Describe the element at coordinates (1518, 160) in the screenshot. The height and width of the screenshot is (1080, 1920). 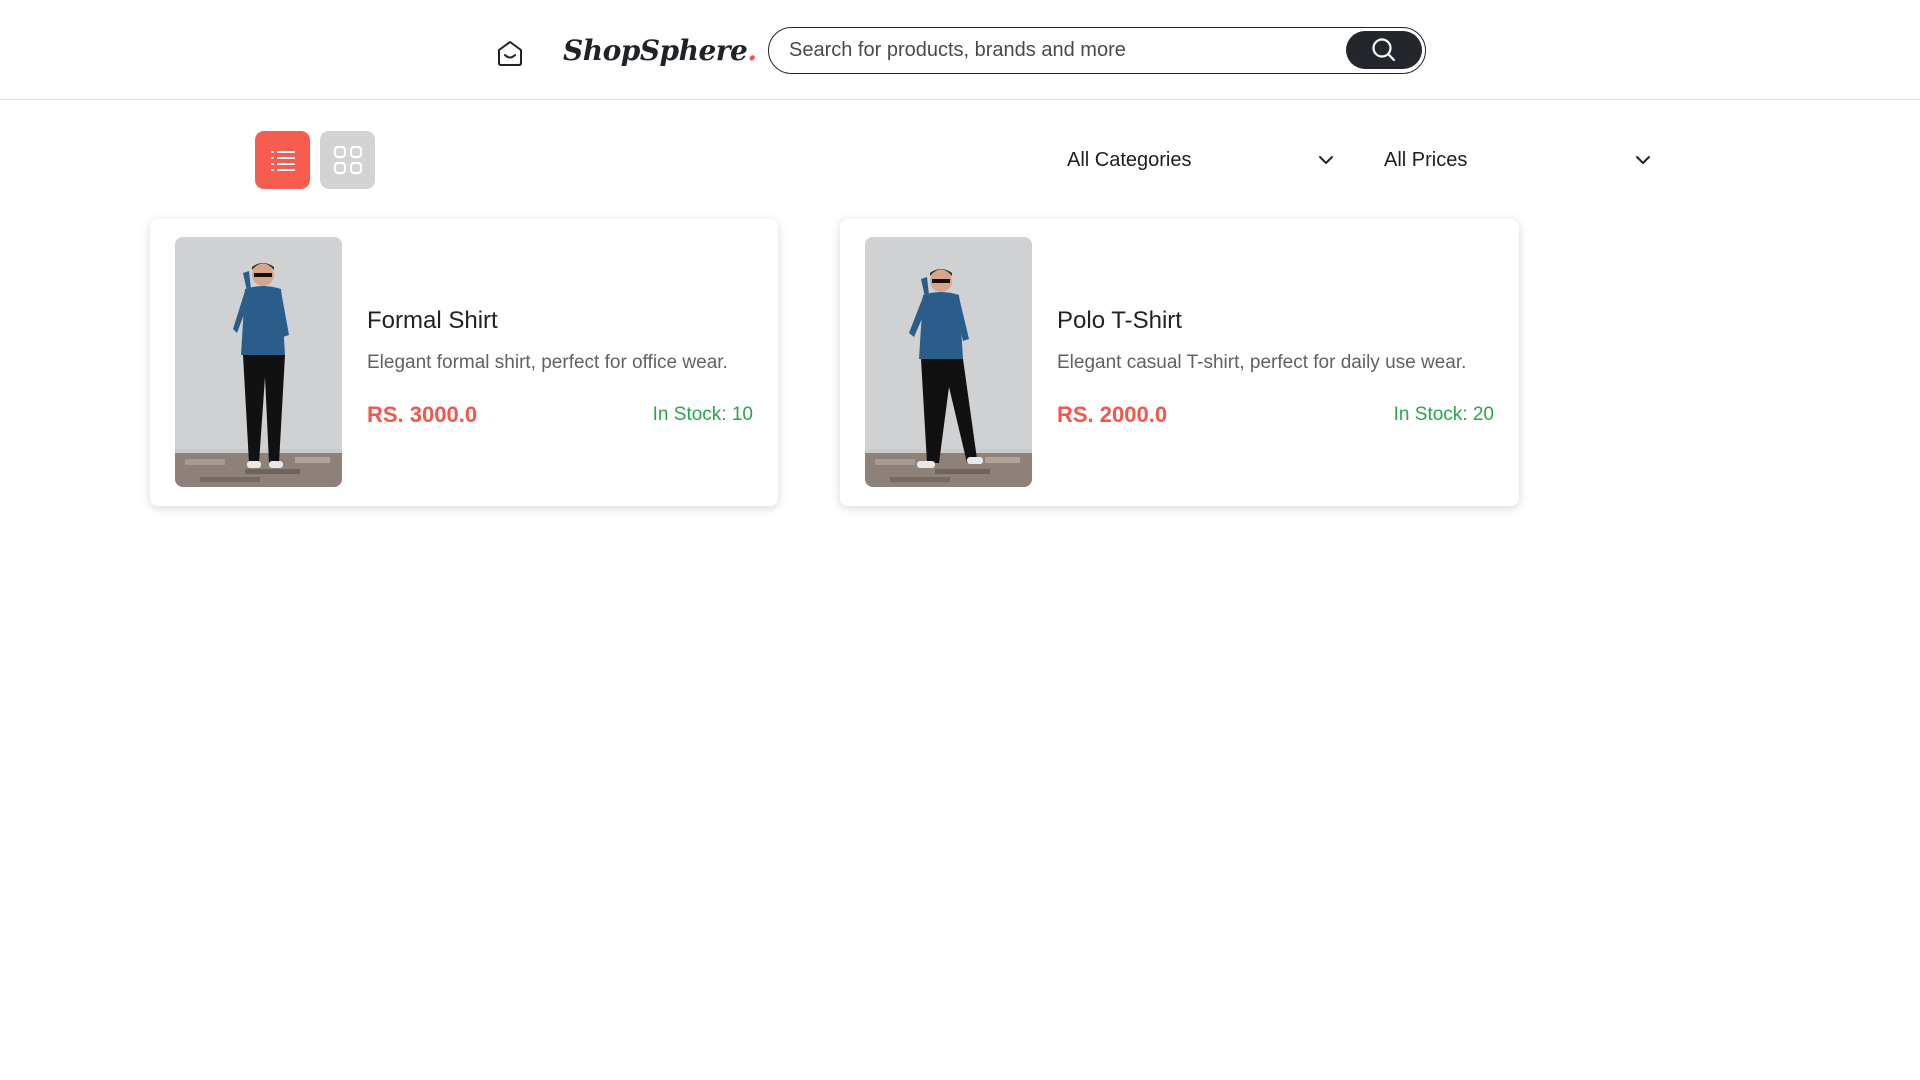
I see `price-select: All Prices` at that location.